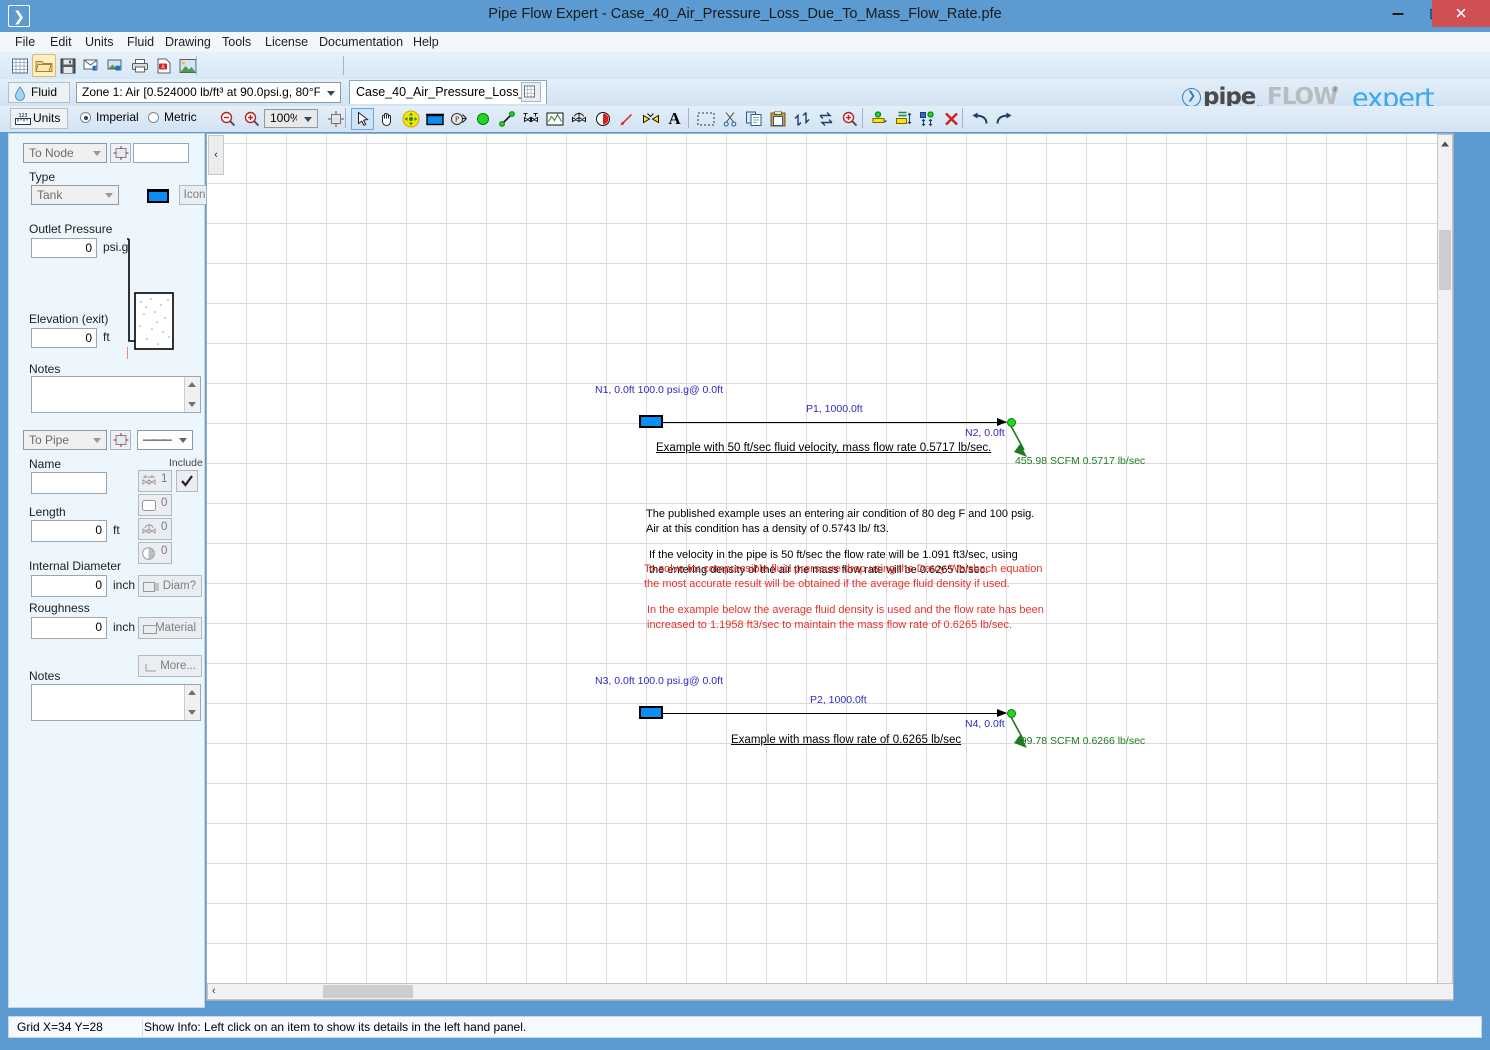  I want to click on join-node-tool, so click(482, 119).